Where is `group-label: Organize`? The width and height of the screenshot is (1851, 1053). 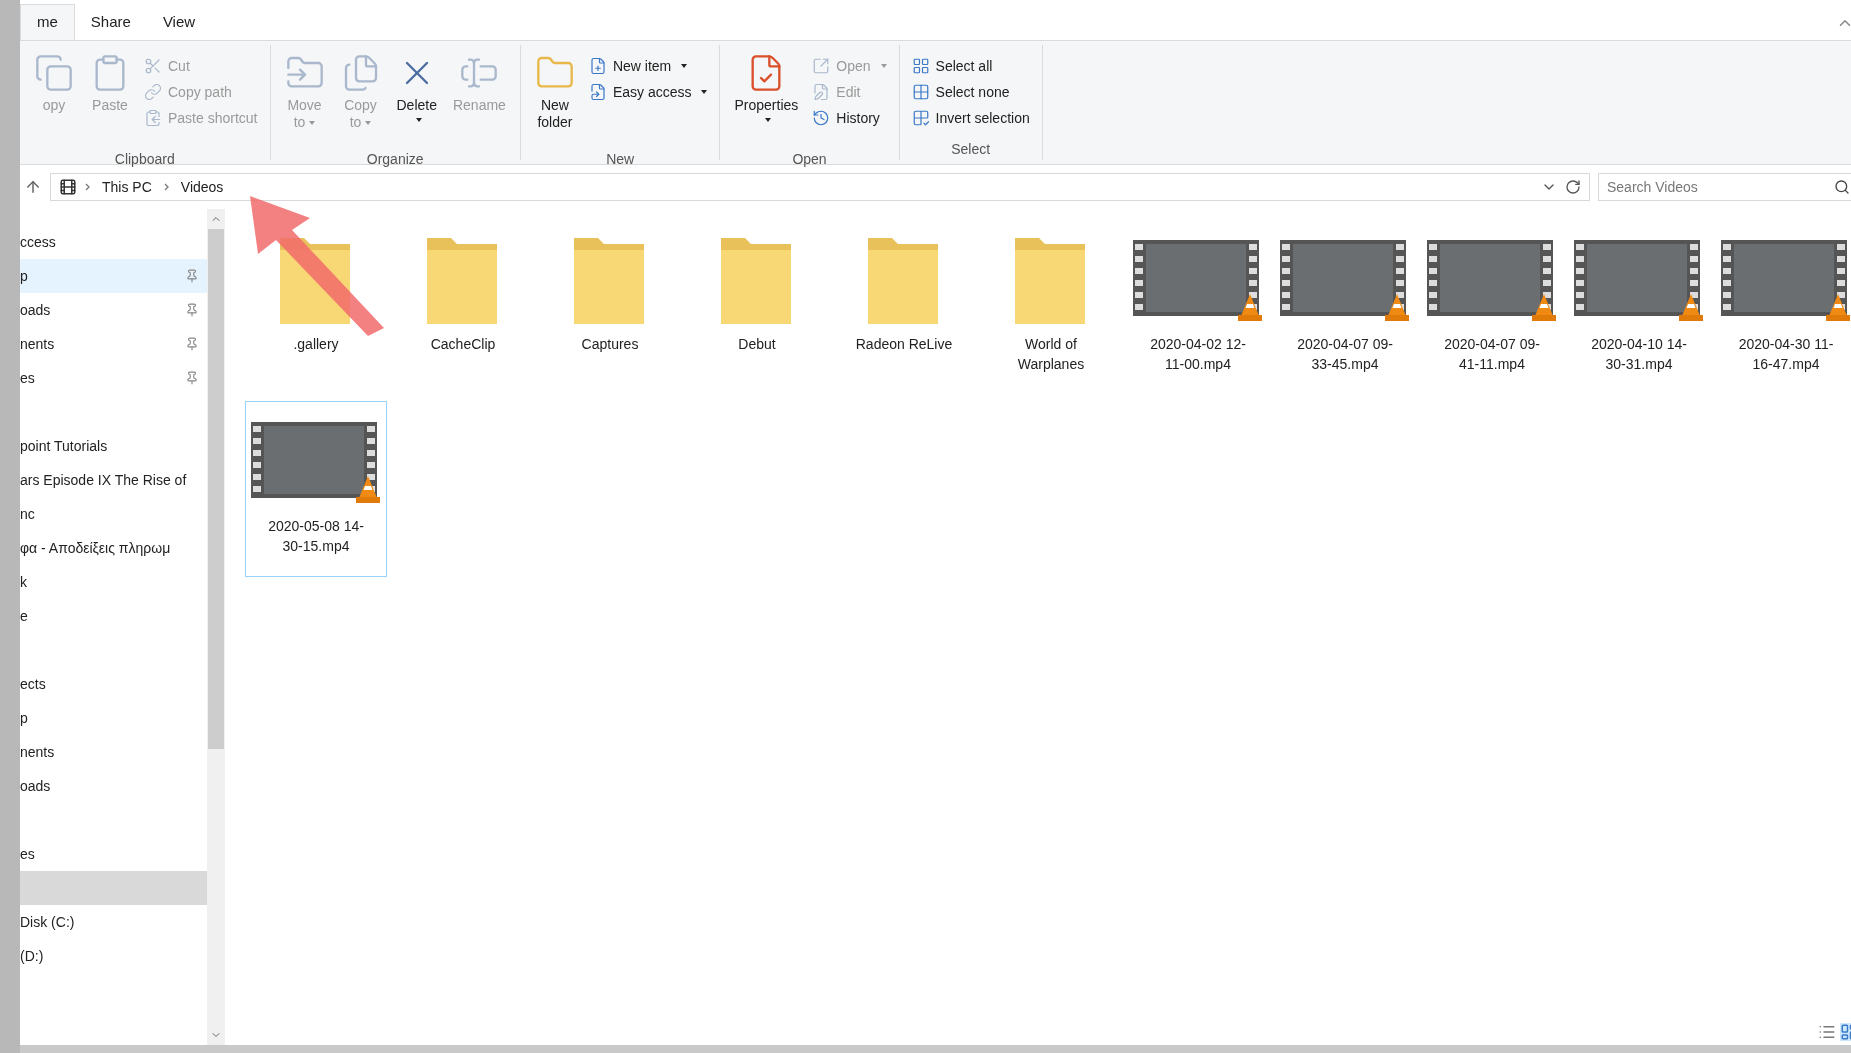
group-label: Organize is located at coordinates (395, 159).